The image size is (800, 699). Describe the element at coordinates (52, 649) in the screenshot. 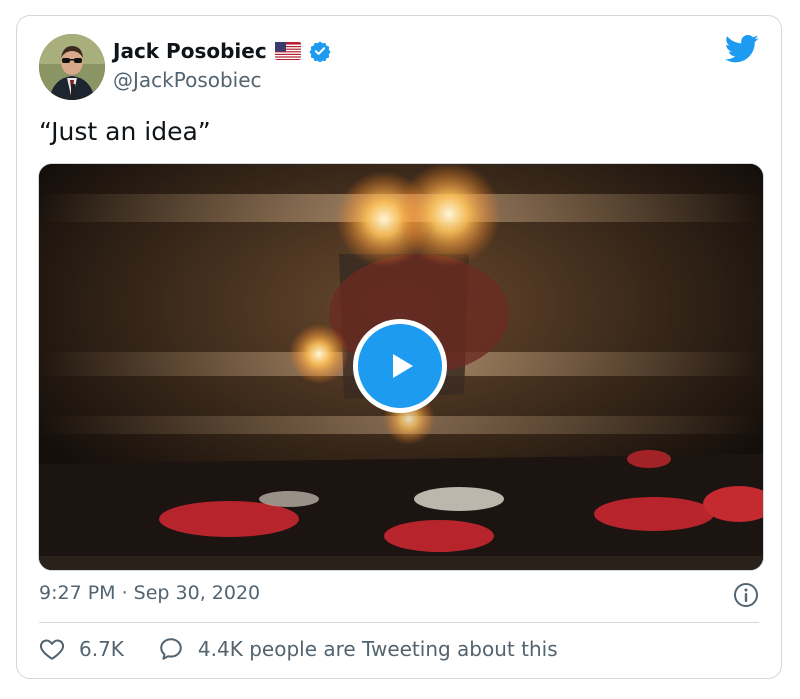

I see `heart-icon` at that location.